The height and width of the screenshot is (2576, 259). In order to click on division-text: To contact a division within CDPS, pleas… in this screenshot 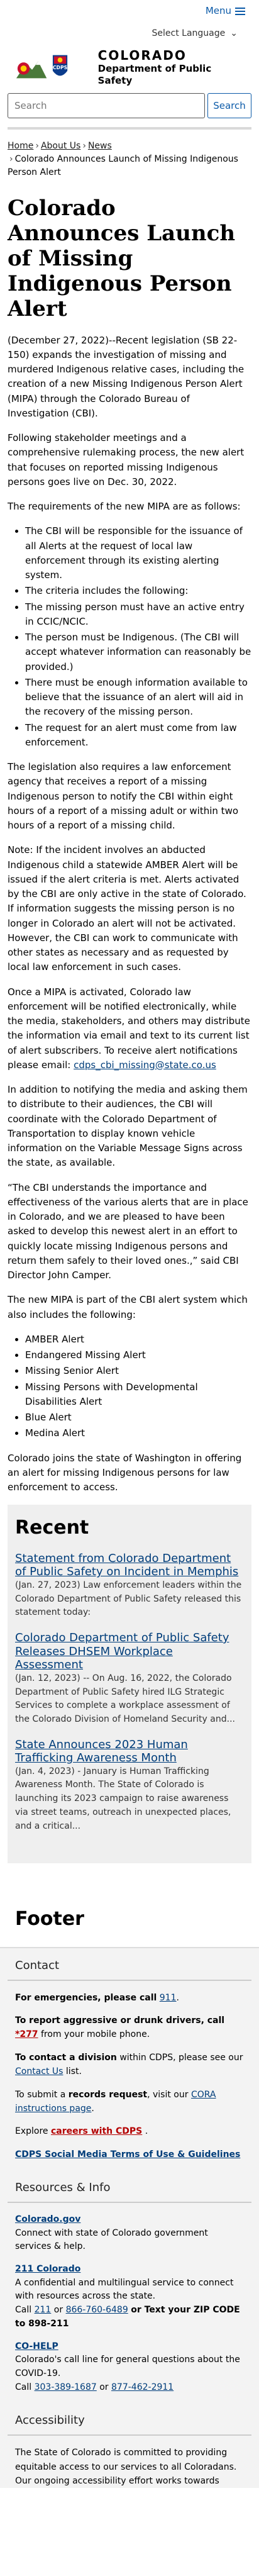, I will do `click(129, 2065)`.